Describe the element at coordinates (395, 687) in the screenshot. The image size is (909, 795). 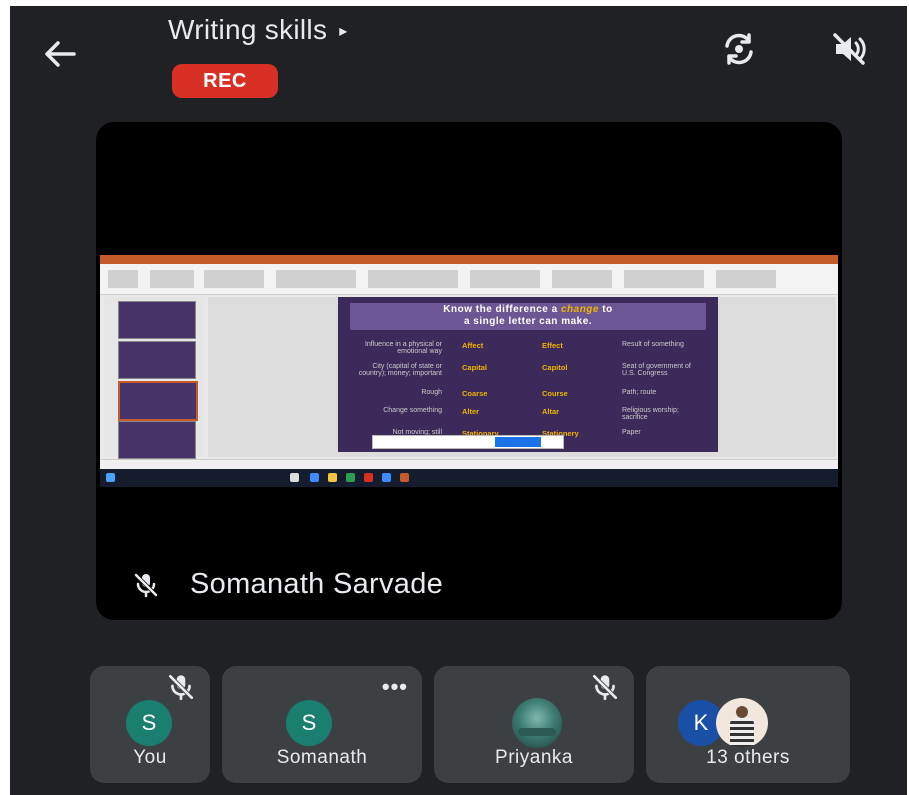
I see `more-options-icon: •••` at that location.